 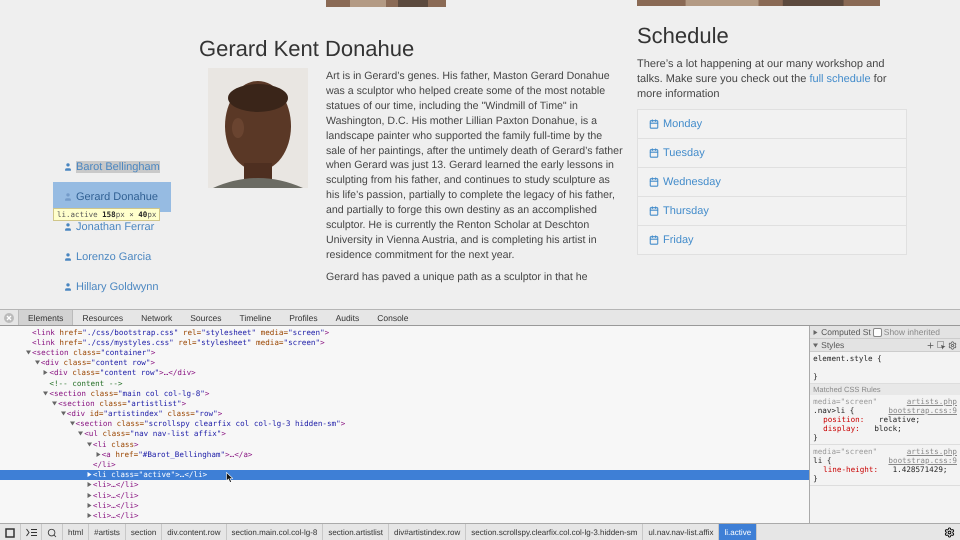 What do you see at coordinates (205, 317) in the screenshot?
I see `devtools-tab: Sources` at bounding box center [205, 317].